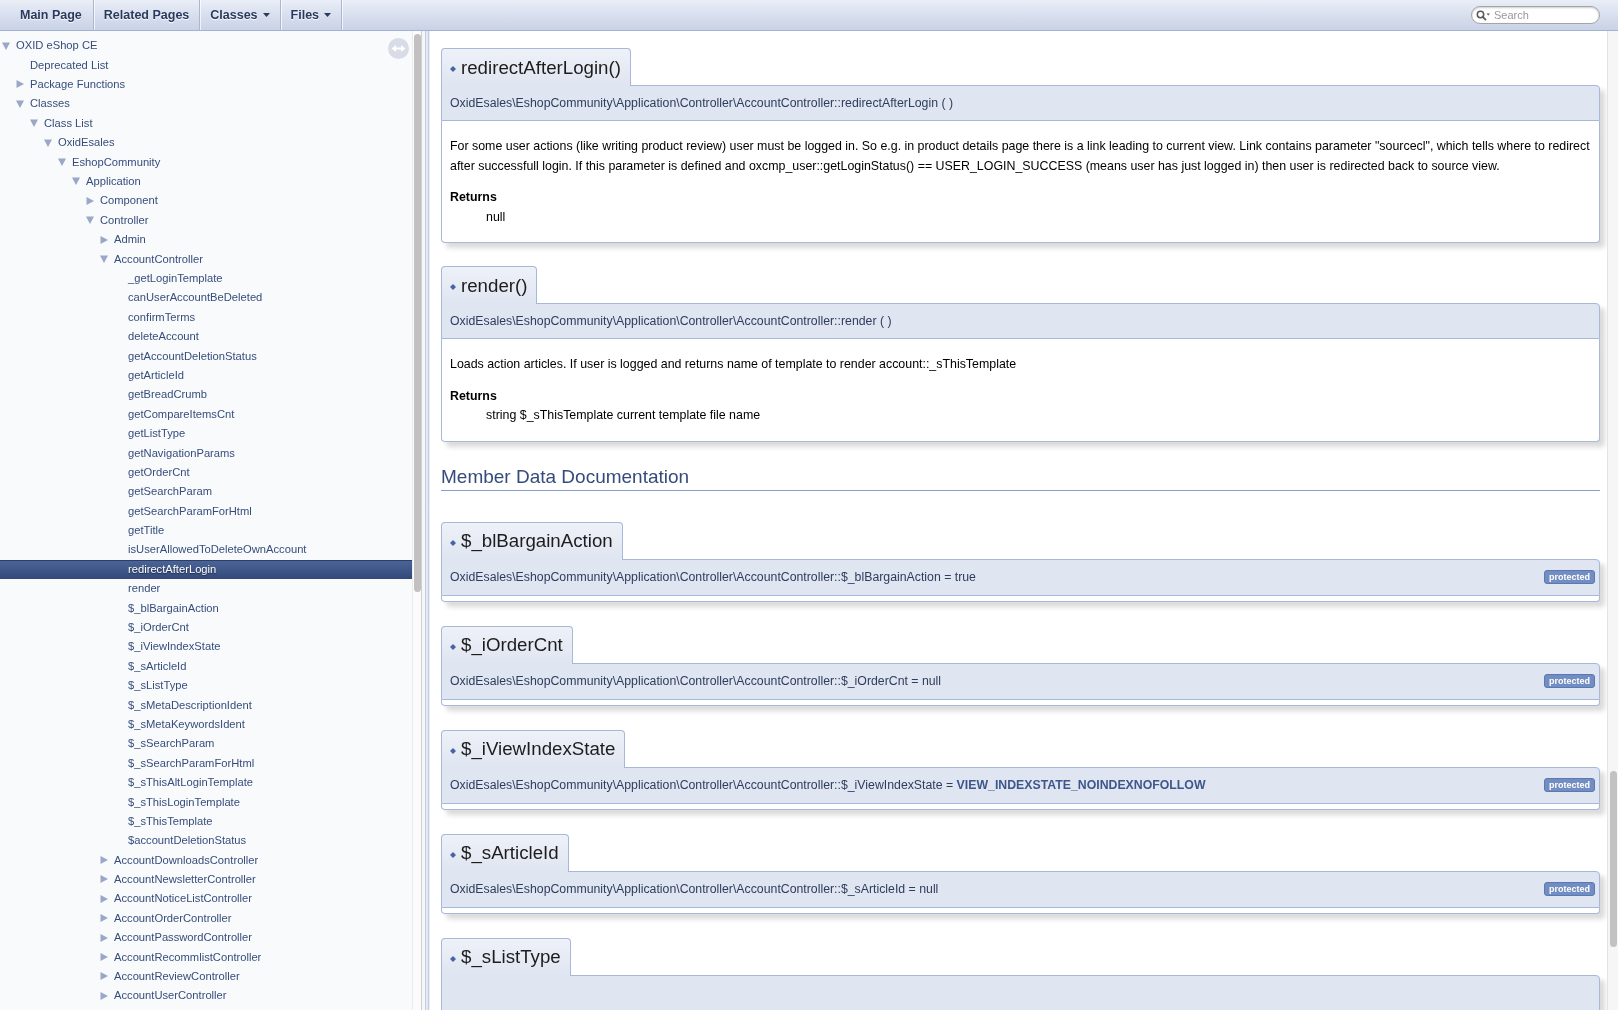  I want to click on tree-link: $_sThisTemplate, so click(170, 821).